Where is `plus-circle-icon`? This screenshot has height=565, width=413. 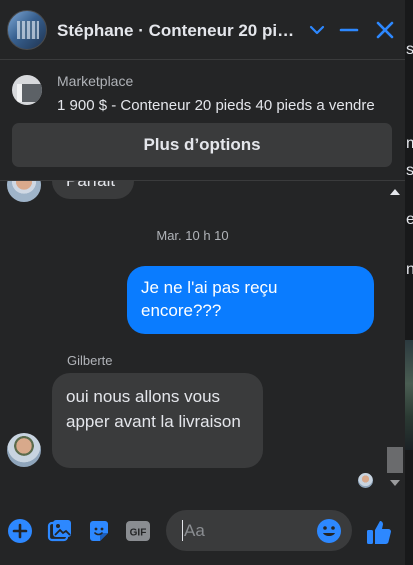 plus-circle-icon is located at coordinates (20, 531).